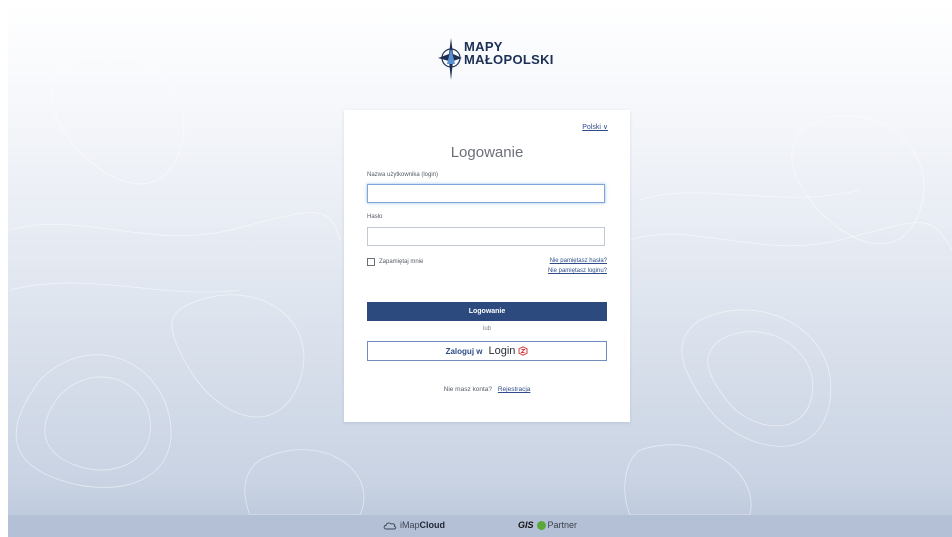 The image size is (952, 537). What do you see at coordinates (562, 525) in the screenshot?
I see `gispartner-text-light: Partner` at bounding box center [562, 525].